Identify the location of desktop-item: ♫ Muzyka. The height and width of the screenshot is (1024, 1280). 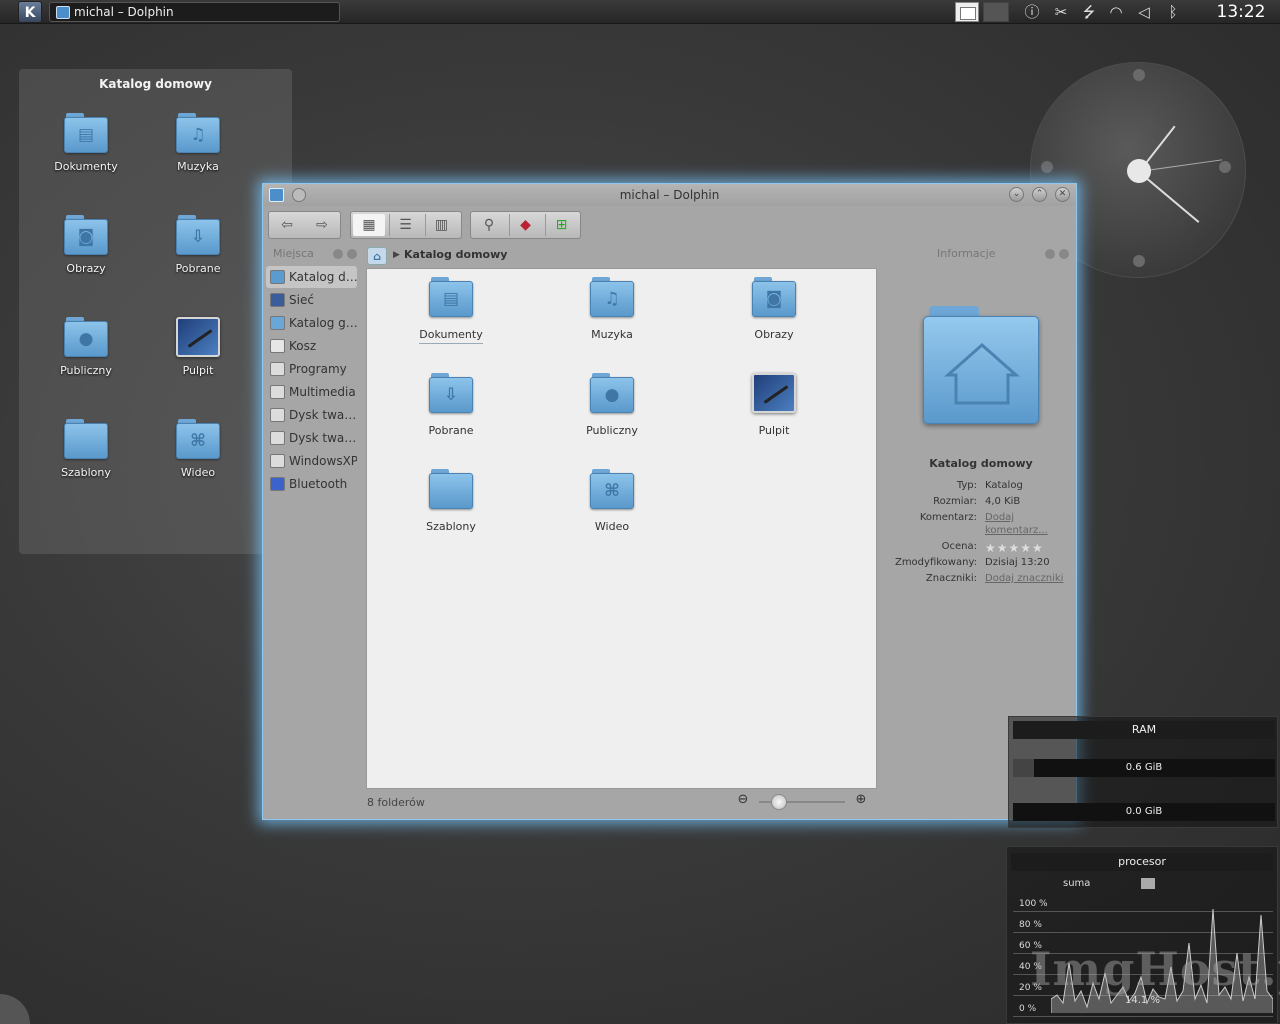
(198, 143).